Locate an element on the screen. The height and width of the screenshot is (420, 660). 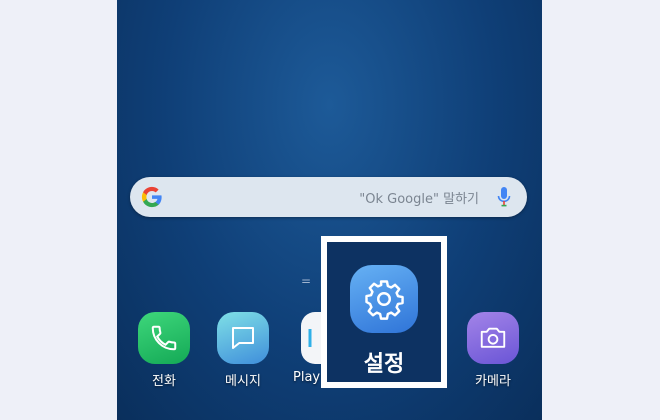
app-messages: 메시지 is located at coordinates (243, 350).